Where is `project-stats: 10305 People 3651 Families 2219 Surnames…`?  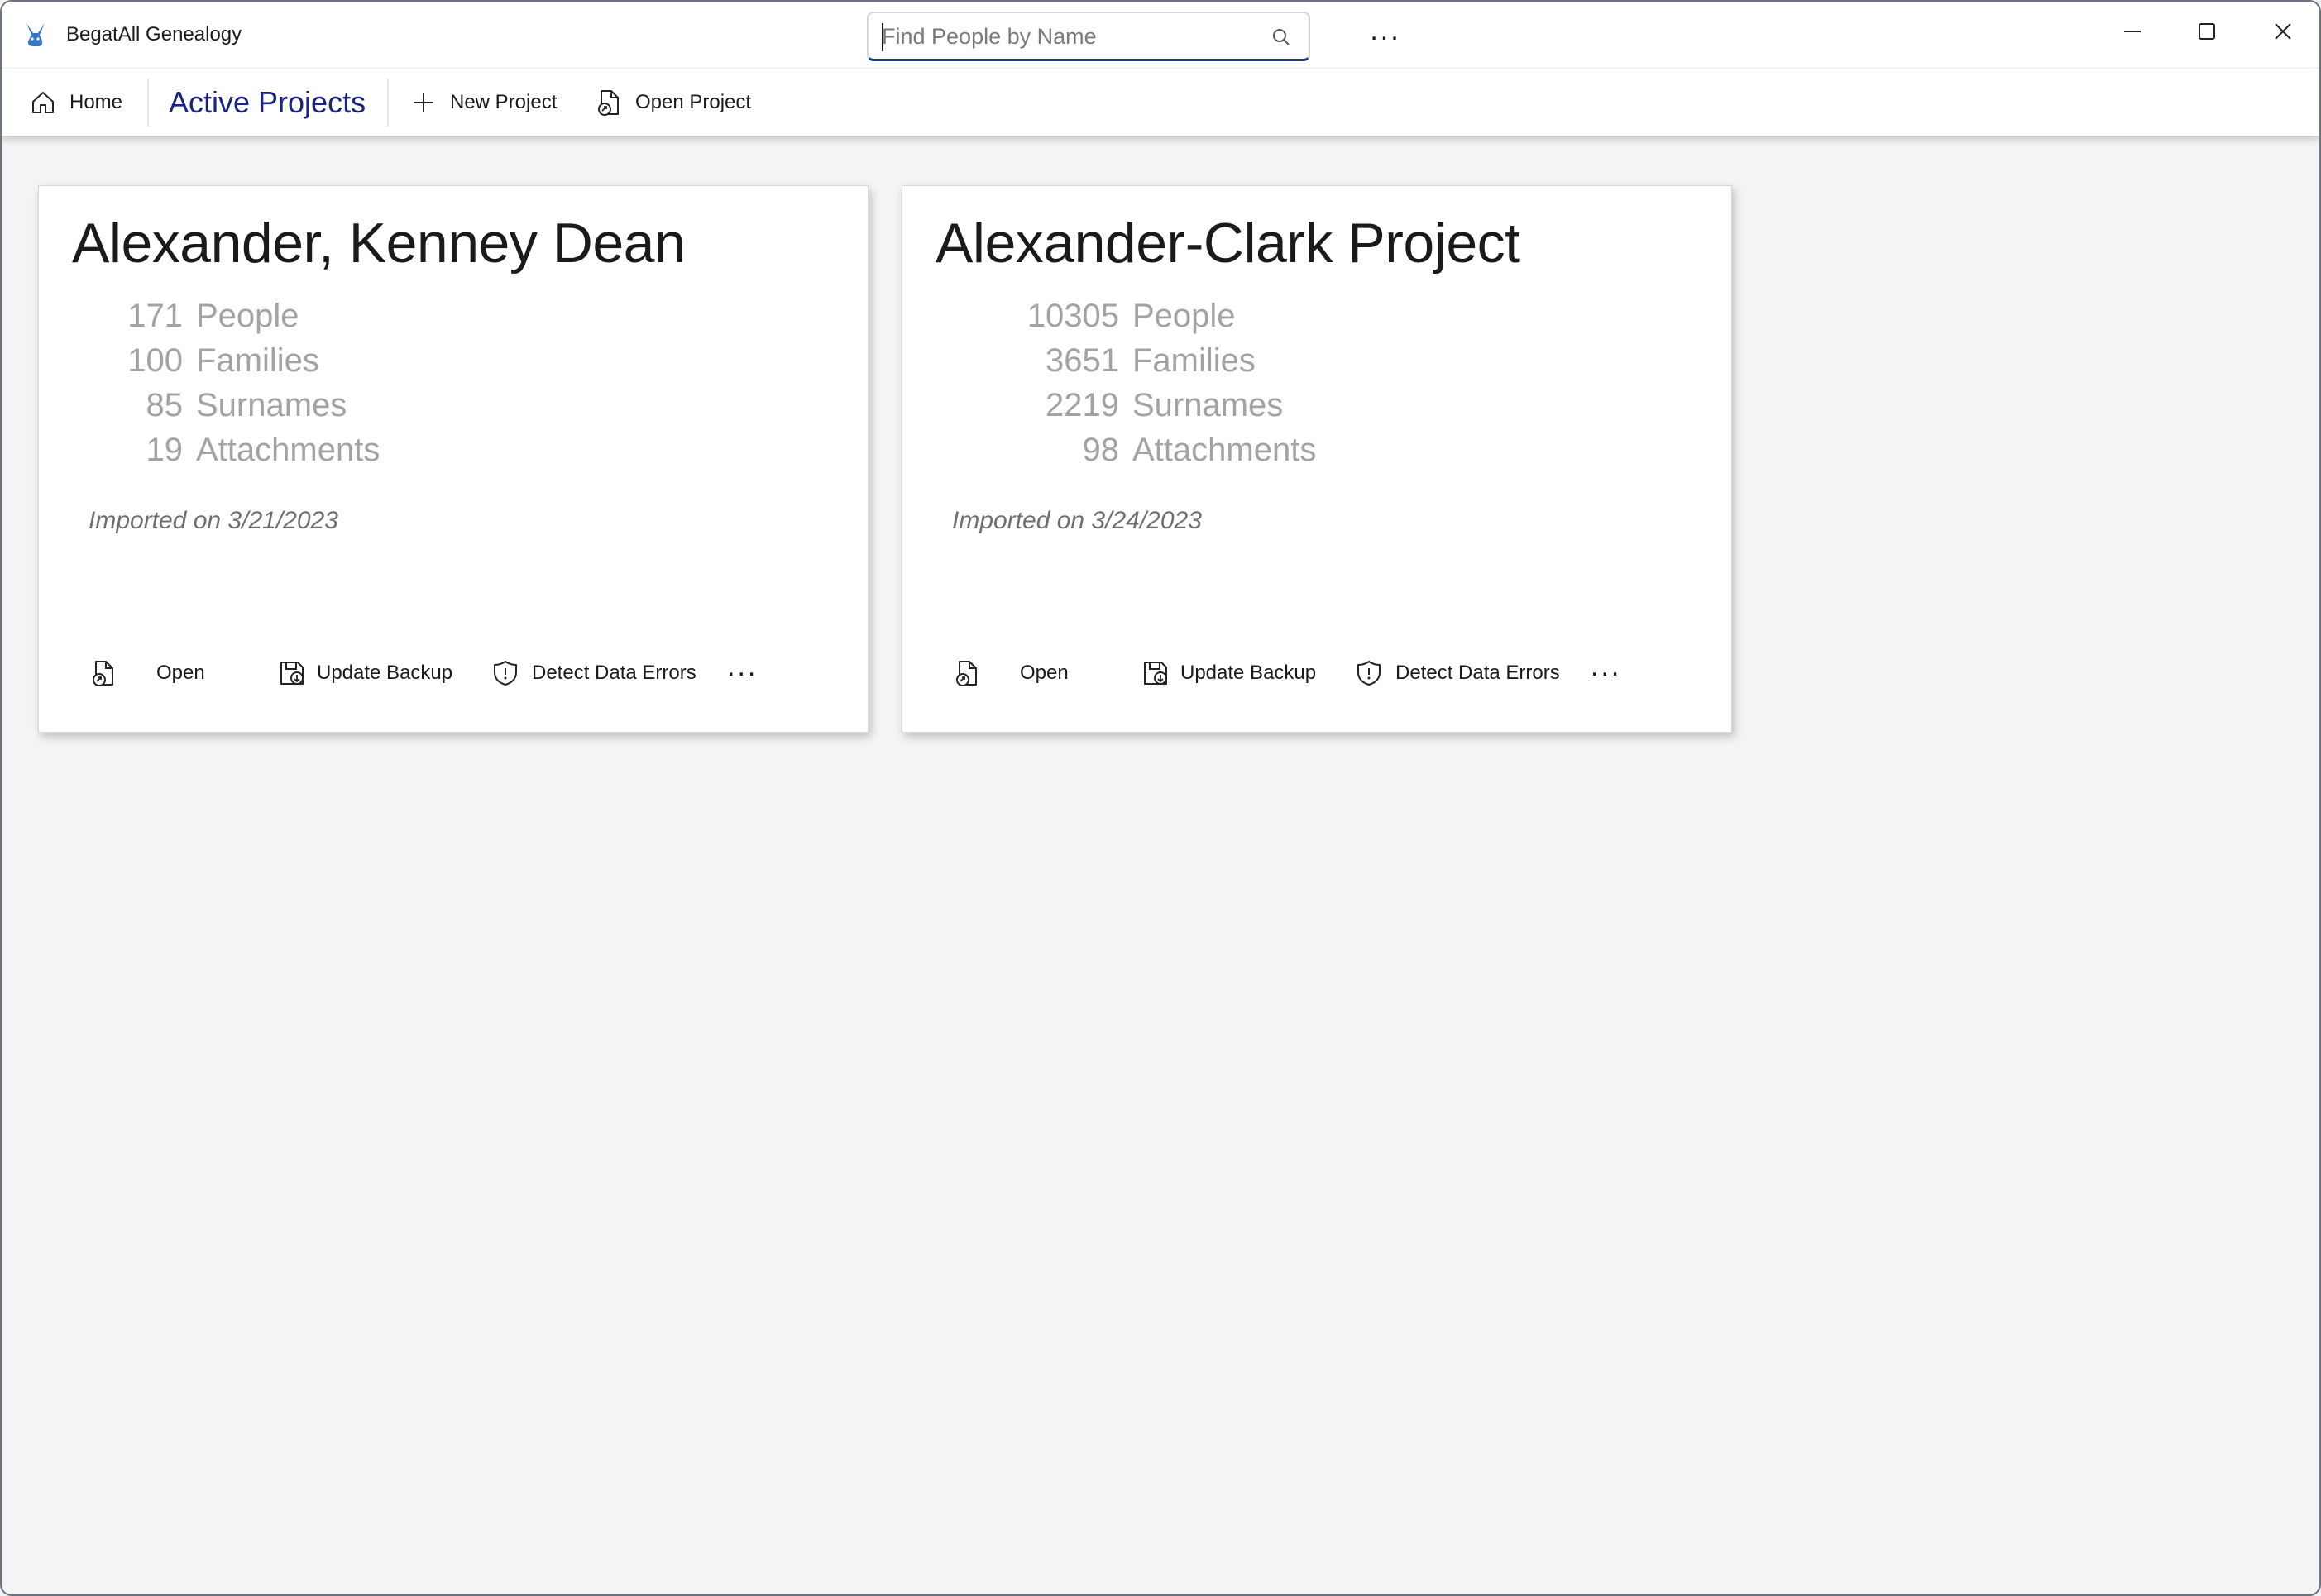 project-stats: 10305 People 3651 Families 2219 Surnames… is located at coordinates (1126, 383).